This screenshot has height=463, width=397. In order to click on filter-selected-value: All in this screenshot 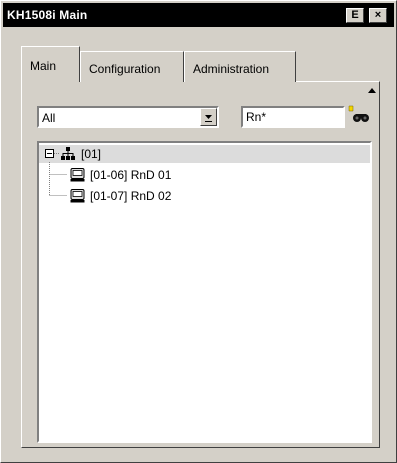, I will do `click(49, 118)`.